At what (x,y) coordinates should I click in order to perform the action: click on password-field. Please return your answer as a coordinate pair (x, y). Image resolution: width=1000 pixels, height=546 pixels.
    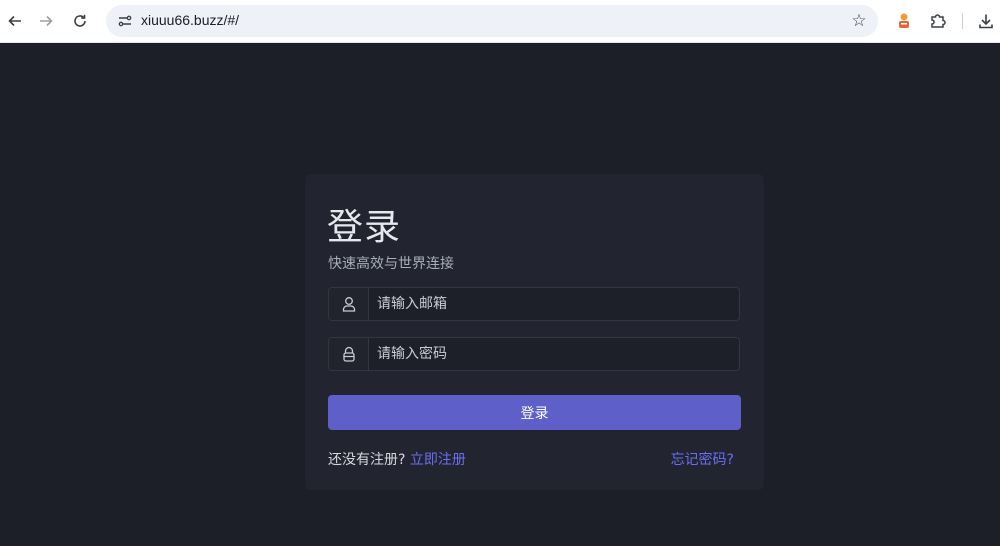
    Looking at the image, I should click on (534, 354).